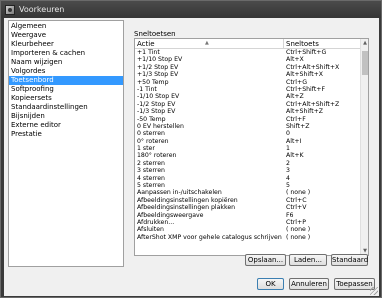  I want to click on action-cell: Afbeeldingsinstellingen kopiëren, so click(187, 200).